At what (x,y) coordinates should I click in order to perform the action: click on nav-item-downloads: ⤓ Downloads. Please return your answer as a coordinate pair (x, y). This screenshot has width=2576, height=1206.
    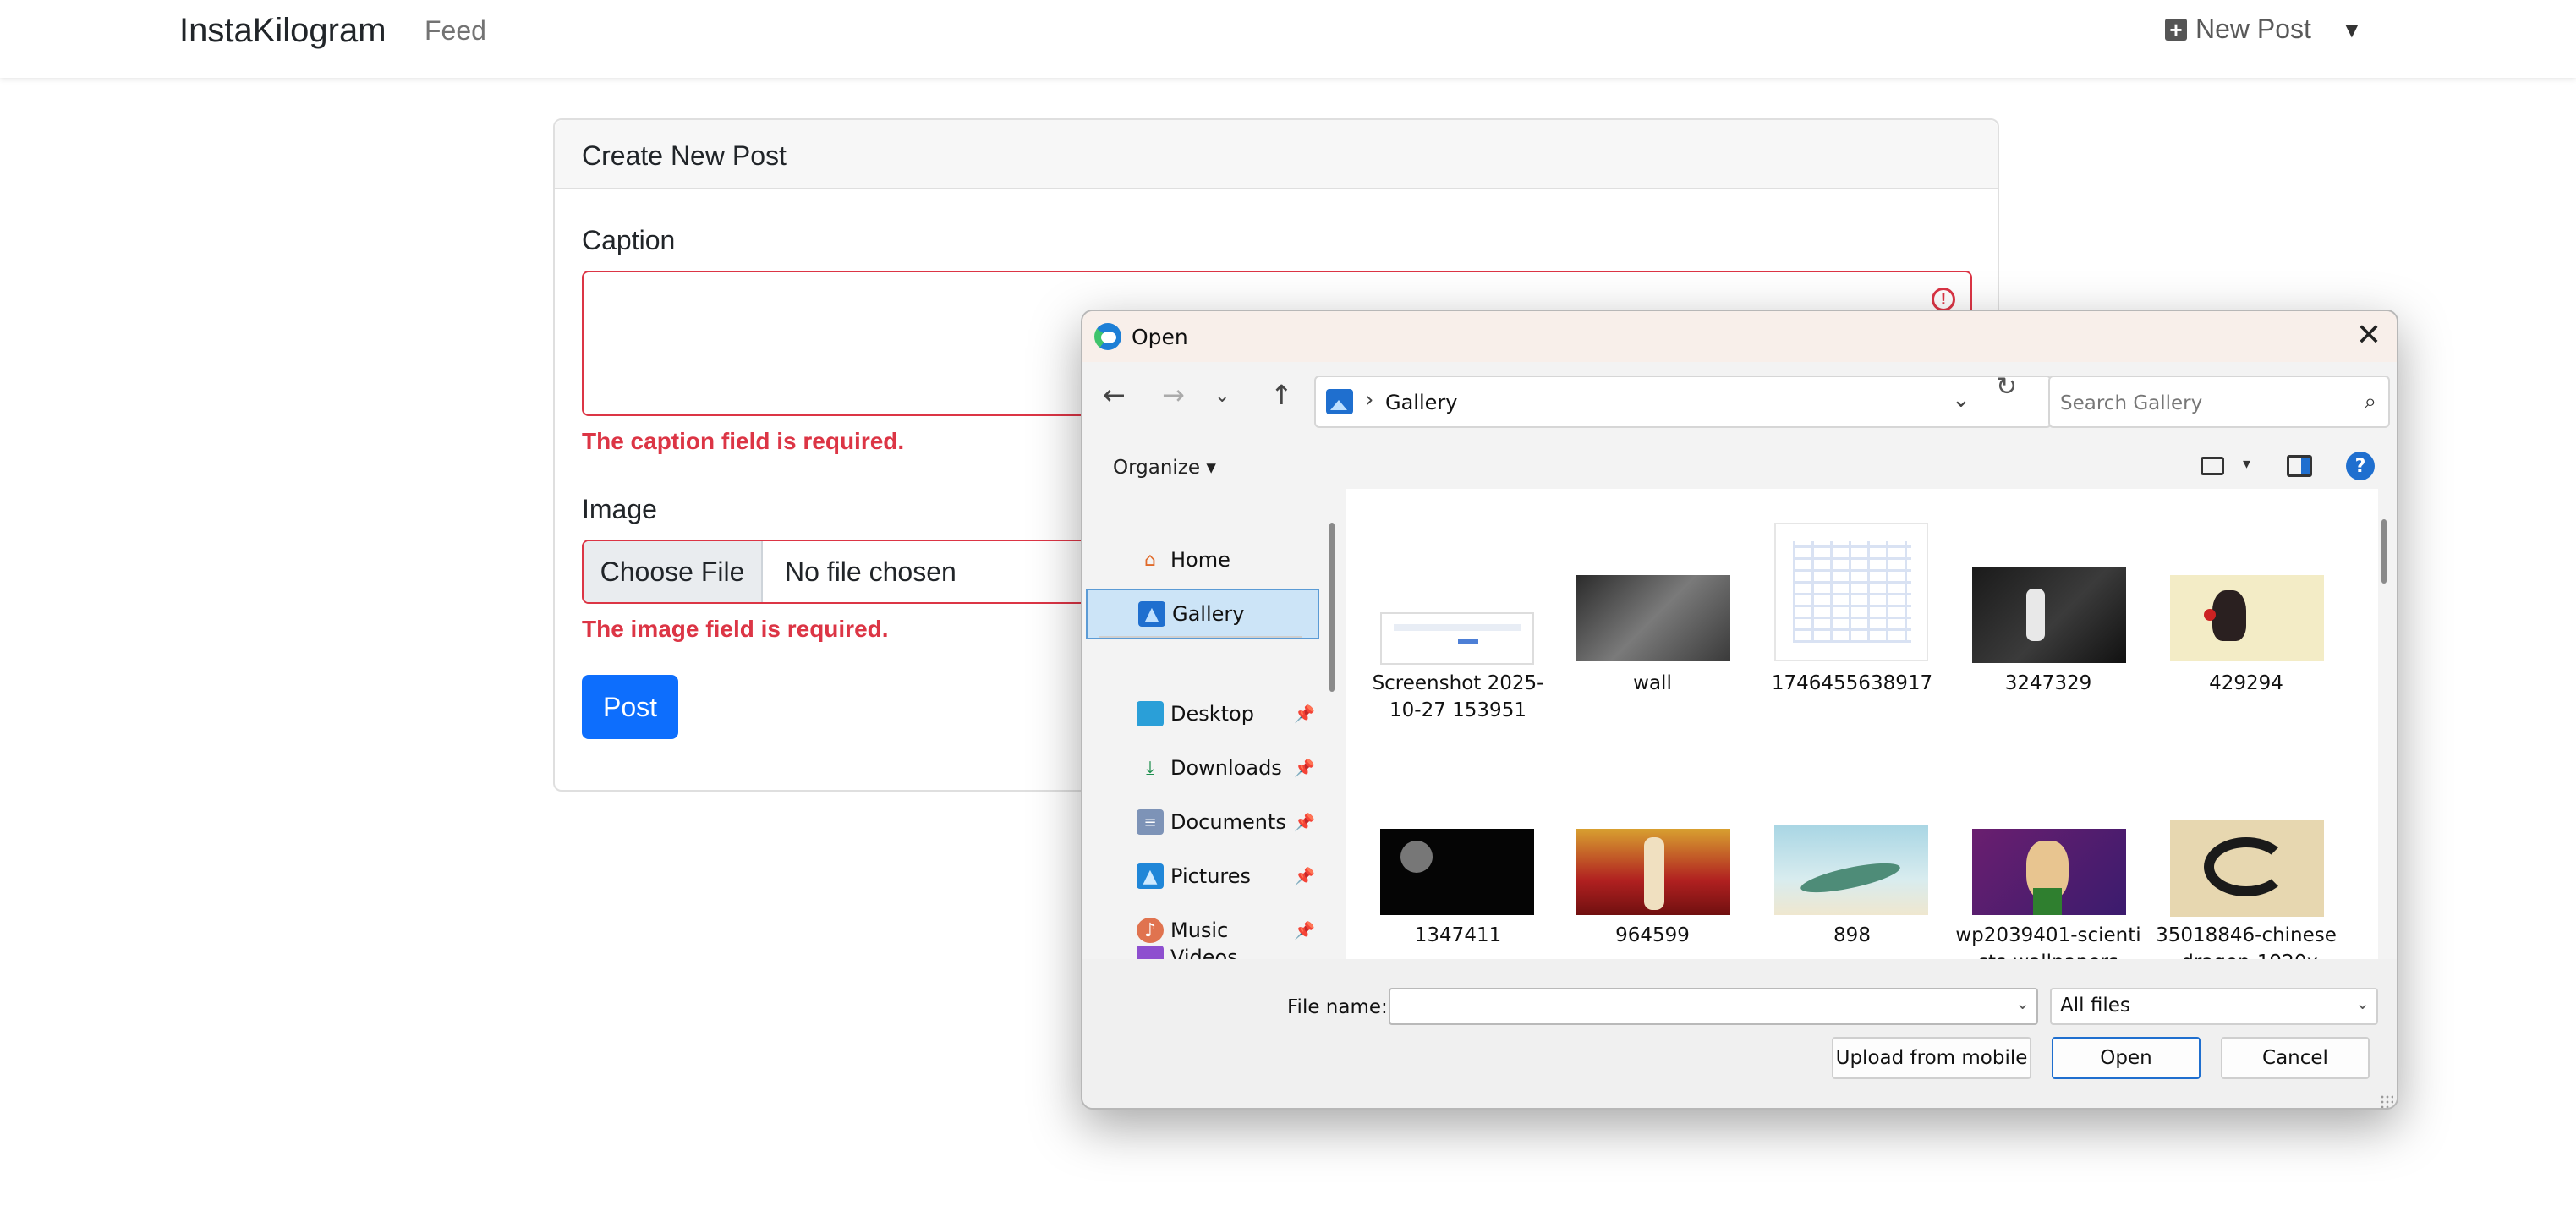
    Looking at the image, I should click on (1209, 768).